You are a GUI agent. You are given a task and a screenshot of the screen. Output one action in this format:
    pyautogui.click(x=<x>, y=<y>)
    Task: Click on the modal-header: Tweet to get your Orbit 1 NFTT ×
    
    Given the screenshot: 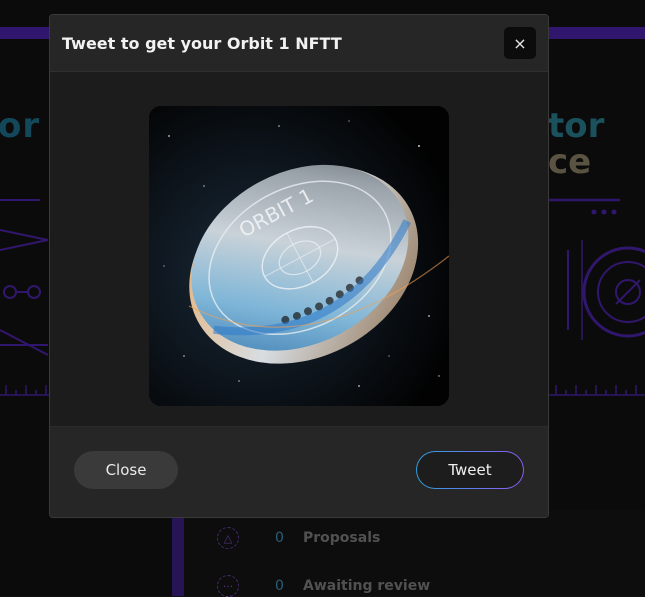 What is the action you would take?
    pyautogui.click(x=299, y=43)
    